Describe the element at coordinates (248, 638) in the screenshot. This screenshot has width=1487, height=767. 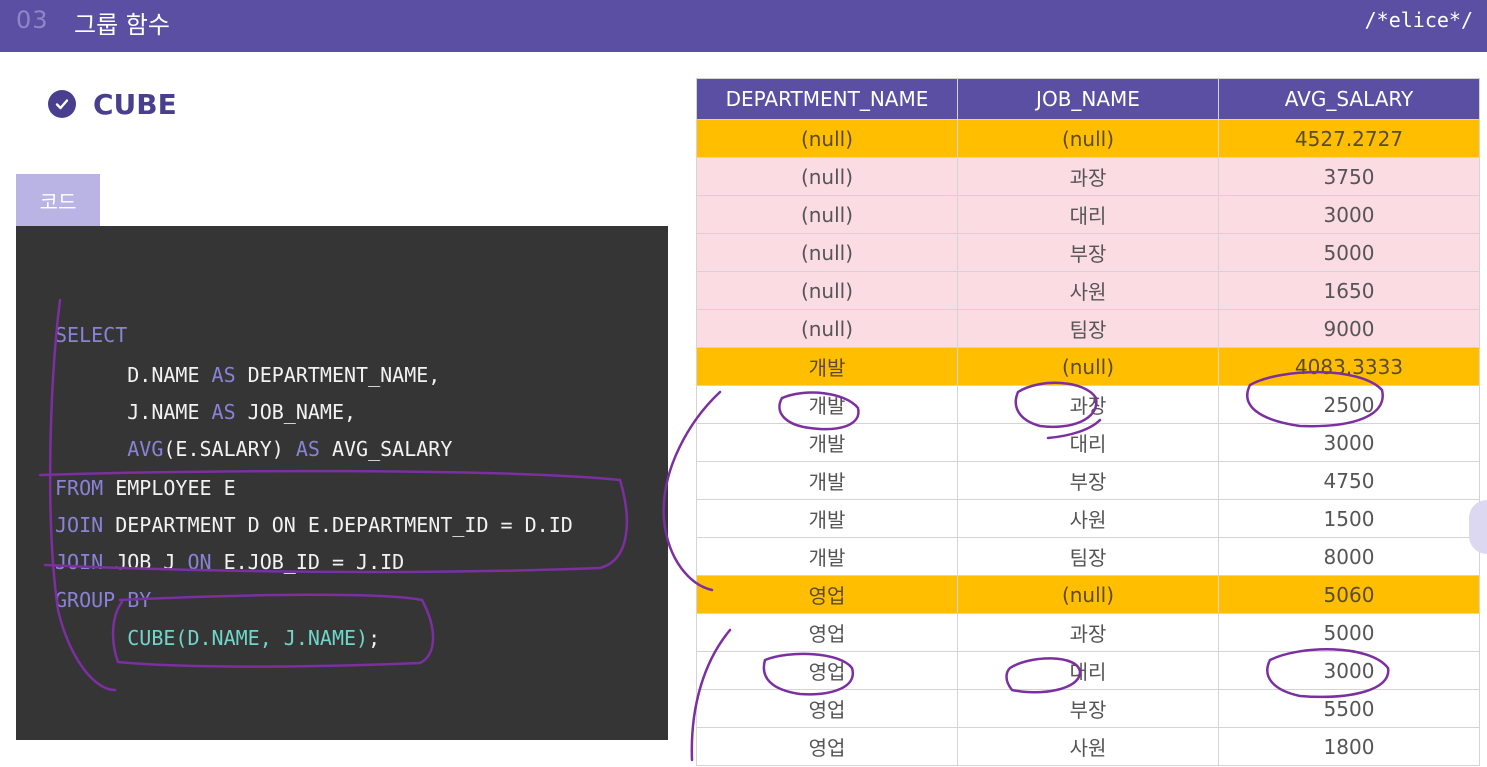
I see `code-function: CUBE(D.NAME, J.NAME)` at that location.